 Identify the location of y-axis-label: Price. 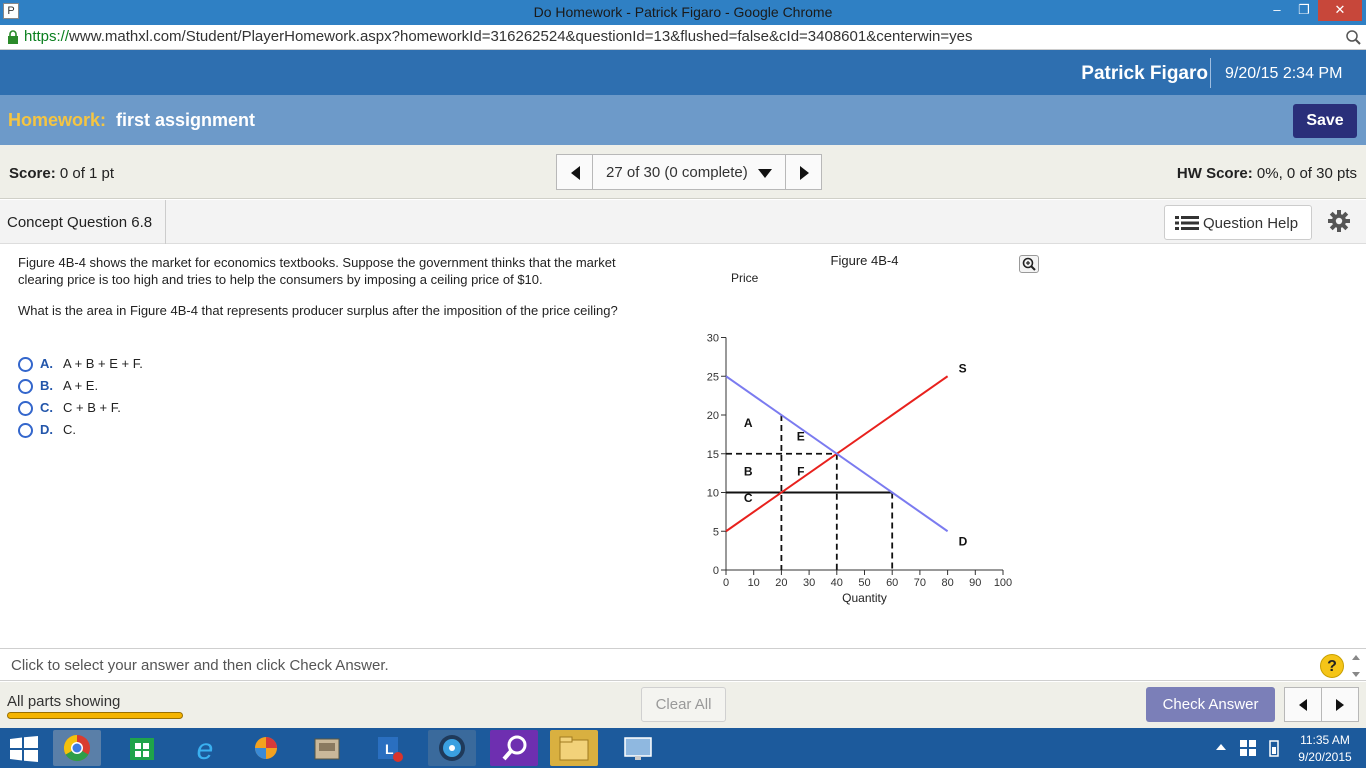
(745, 278).